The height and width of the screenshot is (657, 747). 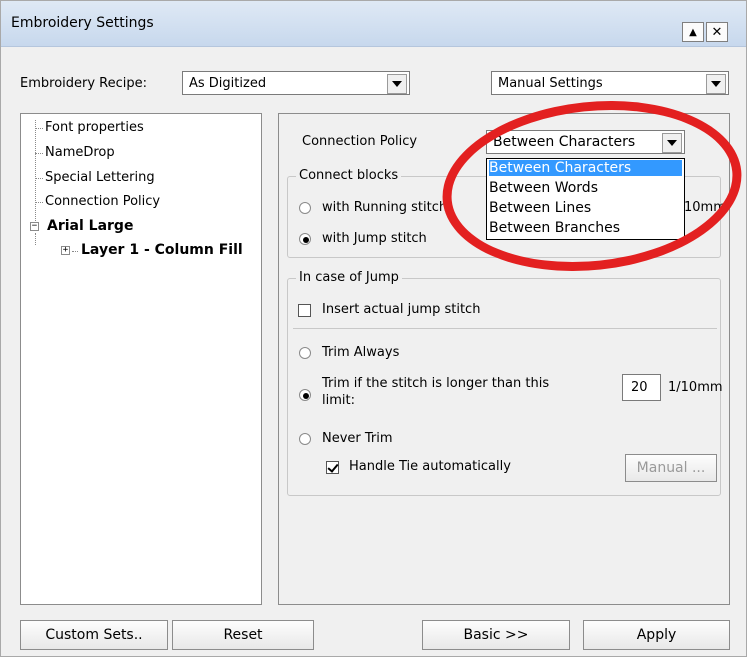 What do you see at coordinates (94, 127) in the screenshot?
I see `tree-item-font-properties: Font properties` at bounding box center [94, 127].